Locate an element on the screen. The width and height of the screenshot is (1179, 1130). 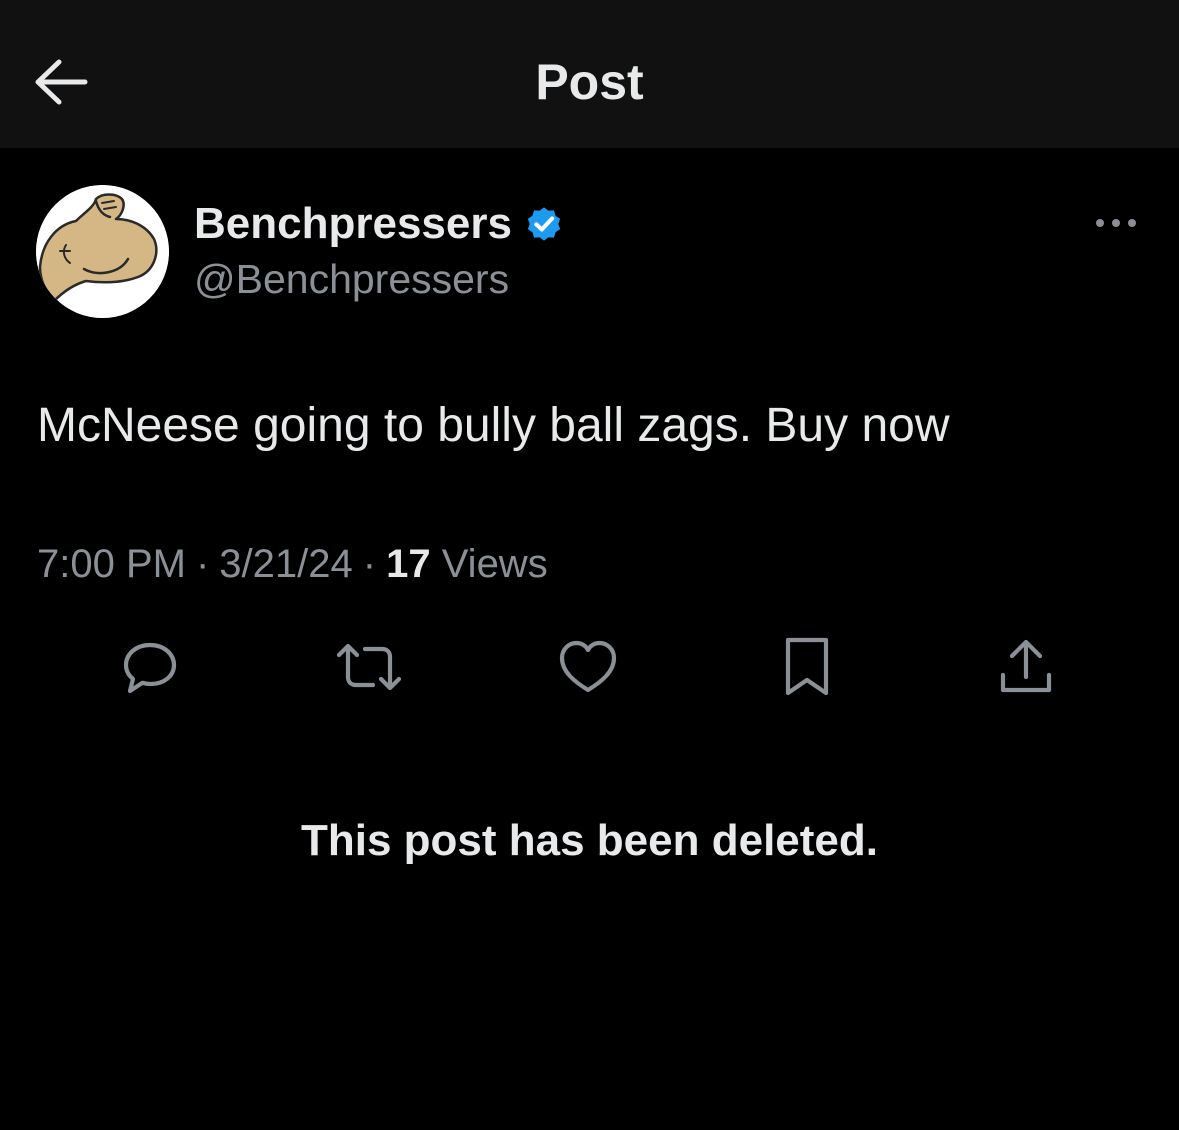
avatar is located at coordinates (102, 251).